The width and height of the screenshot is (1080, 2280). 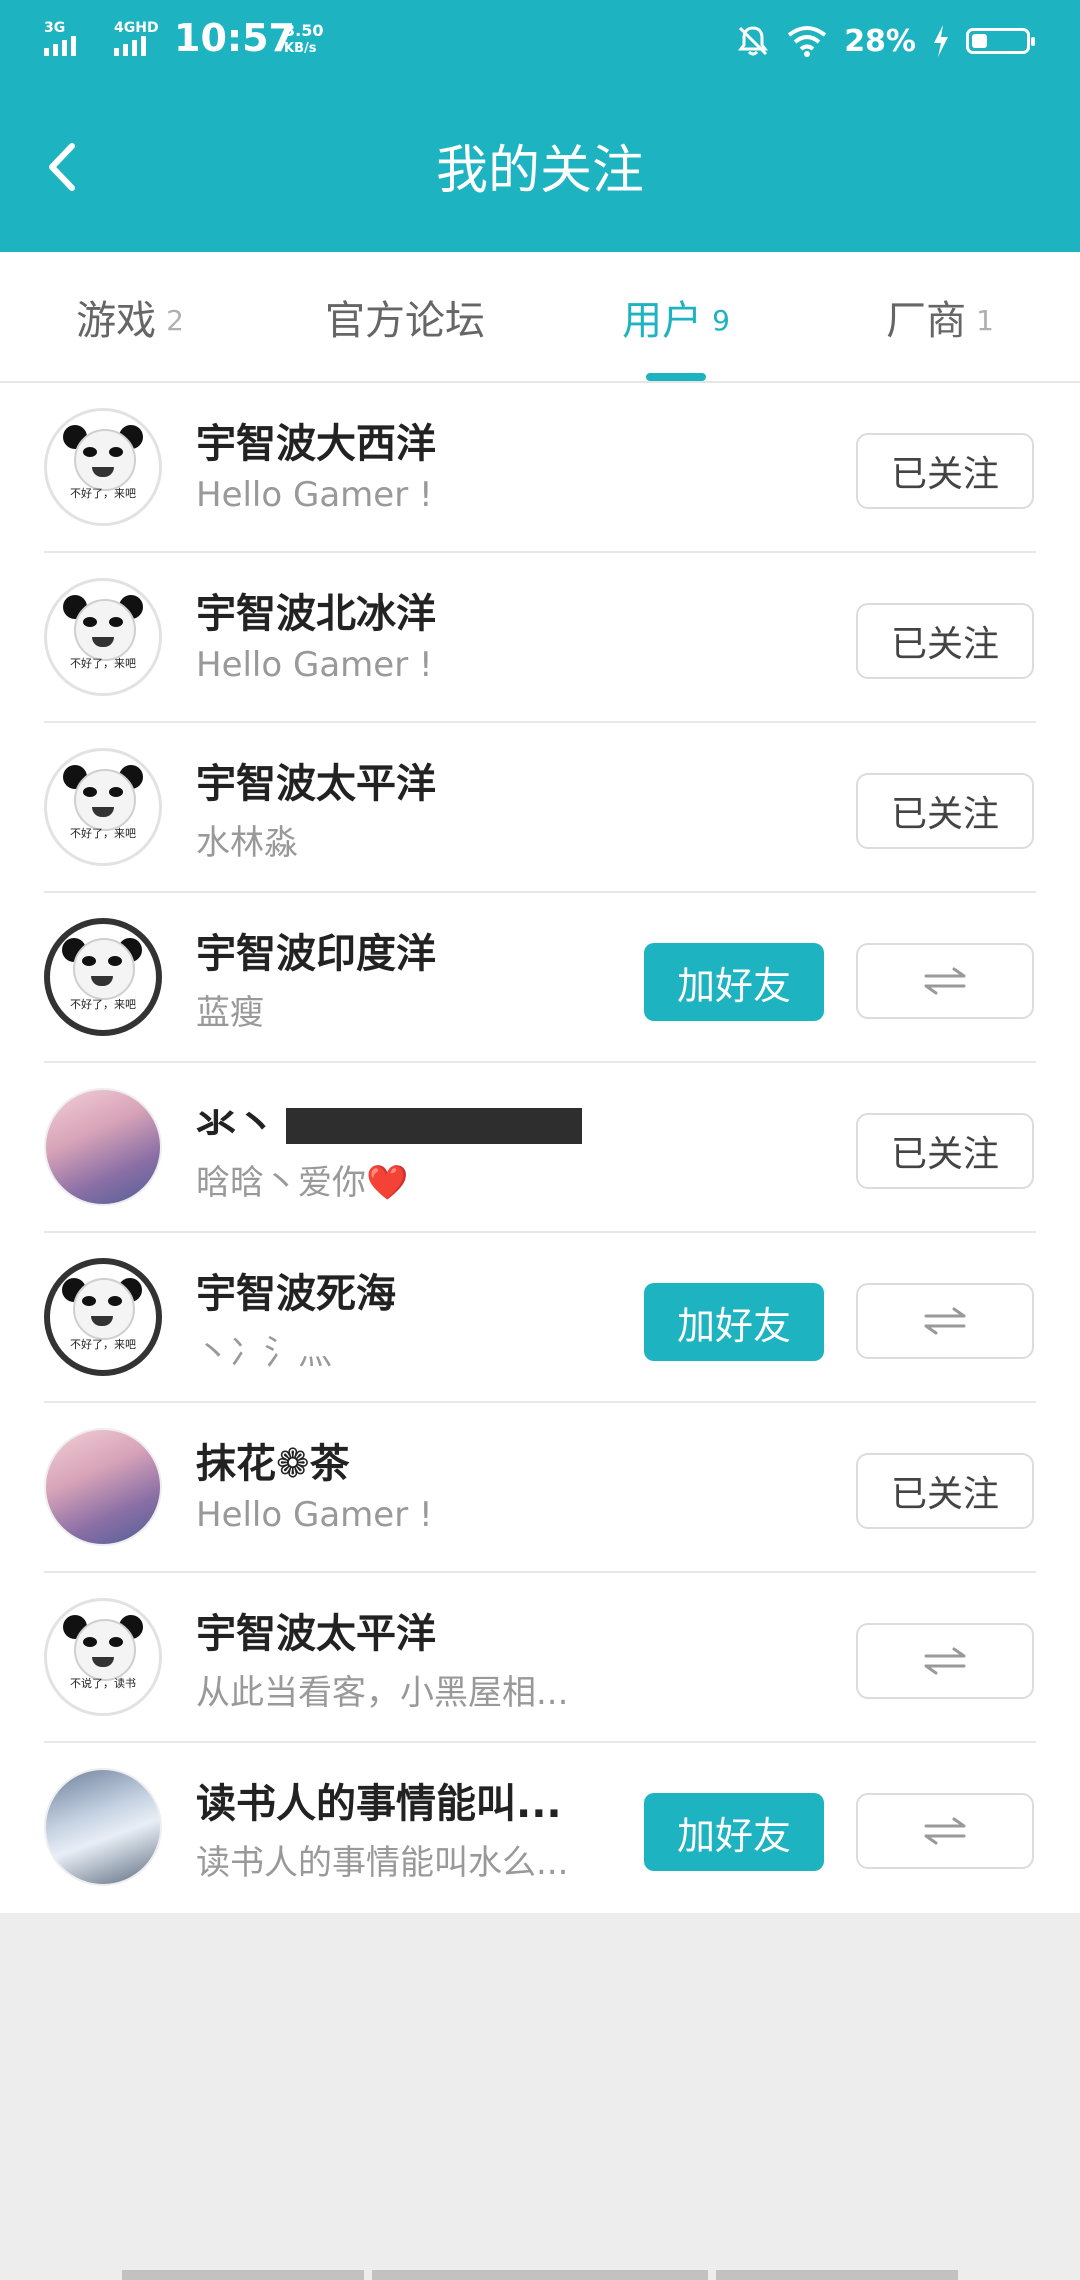 What do you see at coordinates (540, 808) in the screenshot?
I see `list-item: 不好了，来吧 宇智波太平洋 水林淼 已关注` at bounding box center [540, 808].